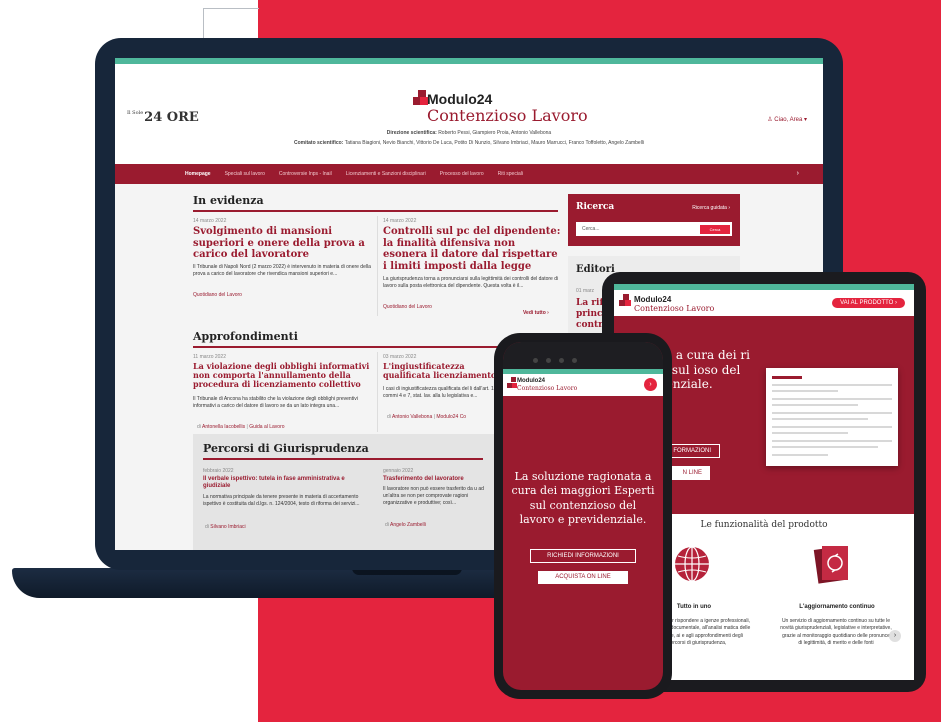  Describe the element at coordinates (650, 384) in the screenshot. I see `arrow-right-icon: ›` at that location.